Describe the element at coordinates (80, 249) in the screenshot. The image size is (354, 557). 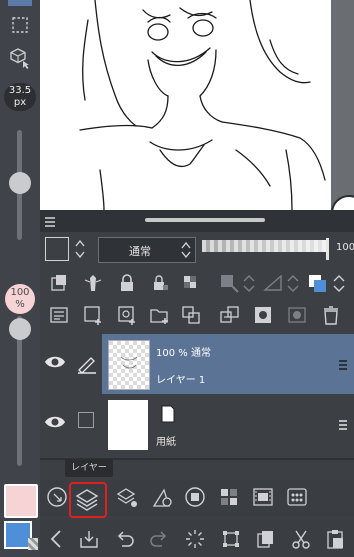
I see `layer-color-stepper` at that location.